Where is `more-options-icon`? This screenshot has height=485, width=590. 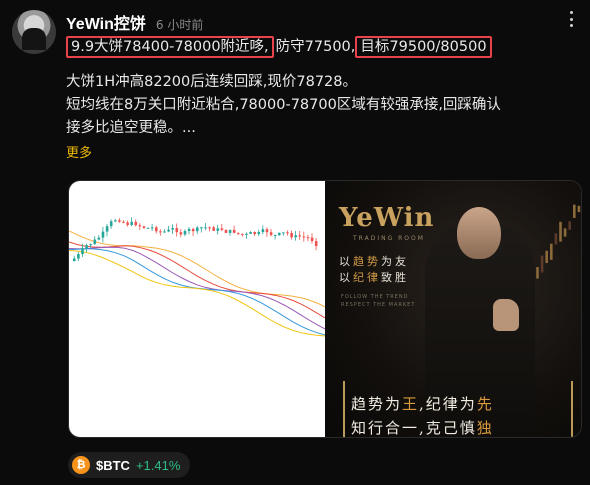
more-options-icon is located at coordinates (571, 19).